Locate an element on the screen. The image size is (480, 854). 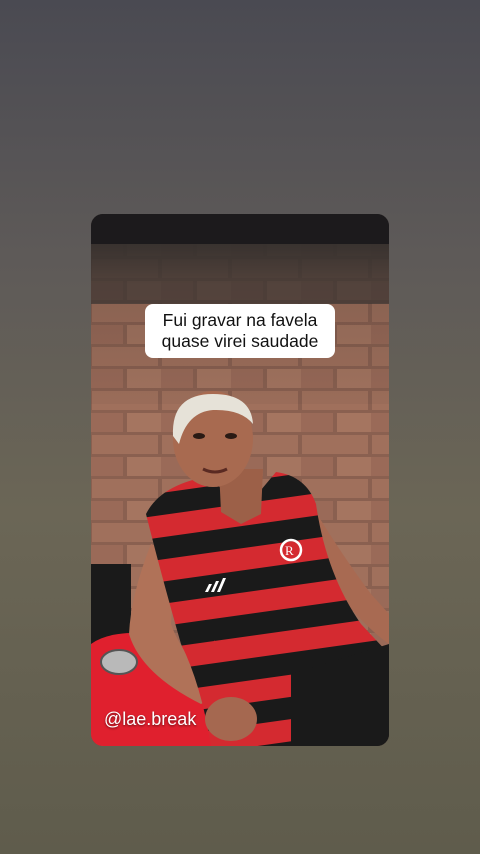
caption-bubble: Fui gravar na favela quase virei saudade is located at coordinates (240, 331).